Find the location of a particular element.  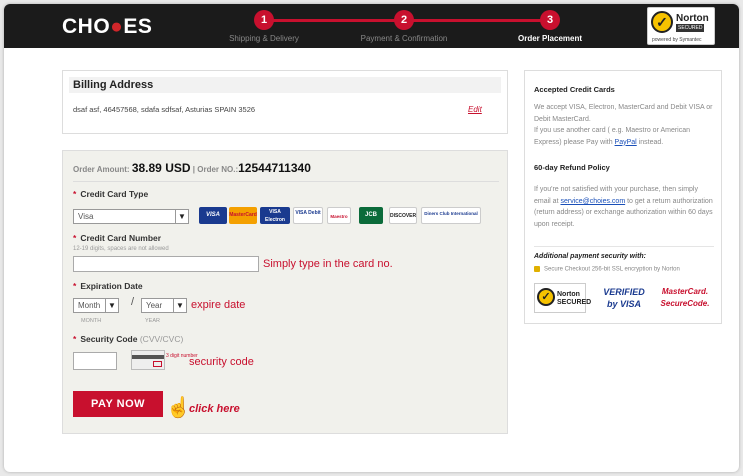

month-caption: MONTH is located at coordinates (91, 321).